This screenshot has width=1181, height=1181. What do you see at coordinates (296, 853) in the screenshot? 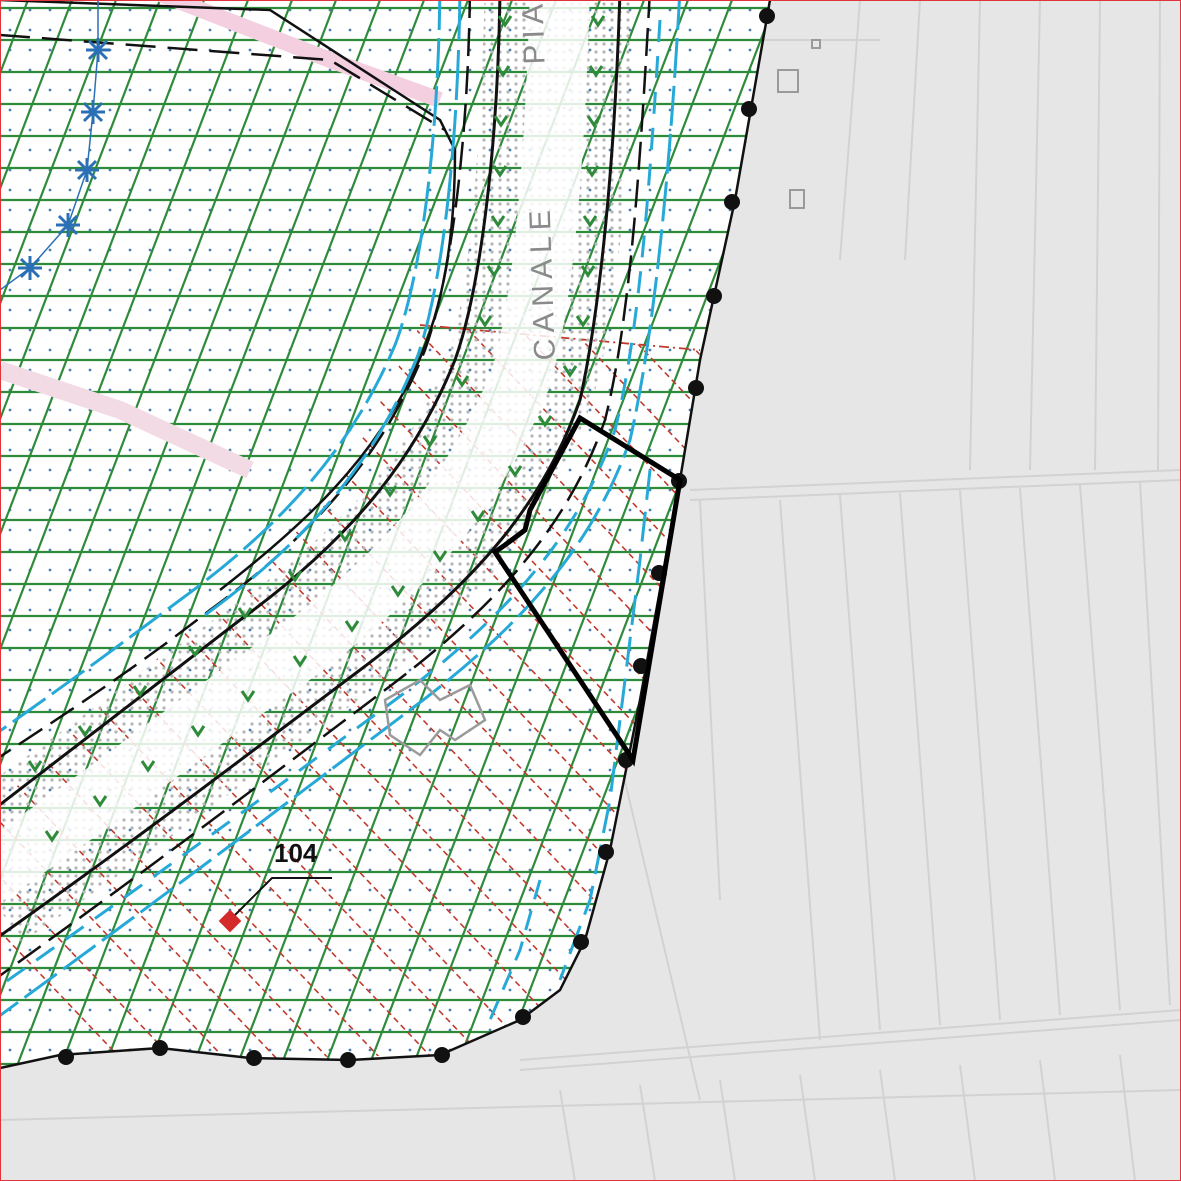
I see `parcel-label-104: 104` at bounding box center [296, 853].